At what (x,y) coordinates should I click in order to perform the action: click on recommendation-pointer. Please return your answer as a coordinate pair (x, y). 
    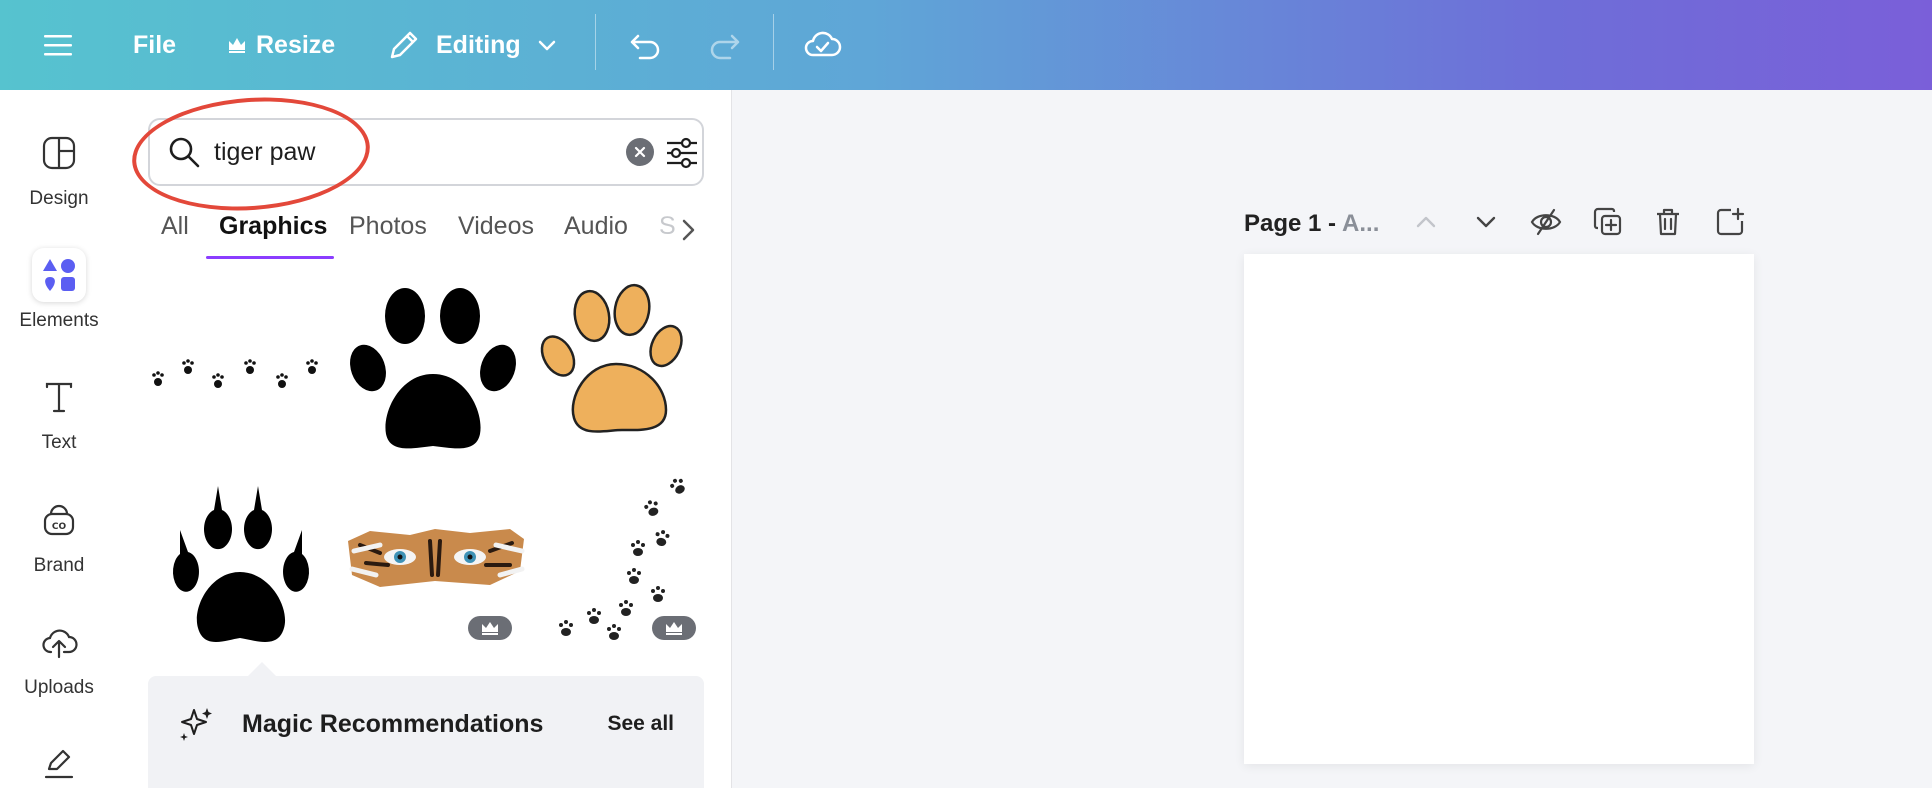
    Looking at the image, I should click on (262, 669).